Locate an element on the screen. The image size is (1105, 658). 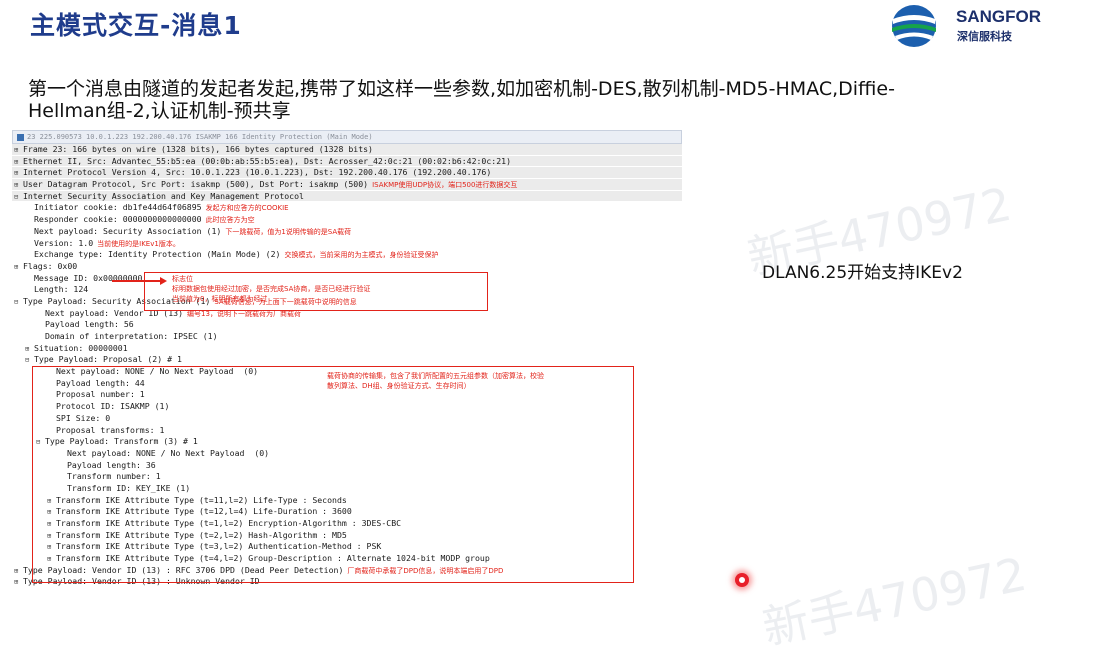
flags-arrow-head is located at coordinates (163, 281).